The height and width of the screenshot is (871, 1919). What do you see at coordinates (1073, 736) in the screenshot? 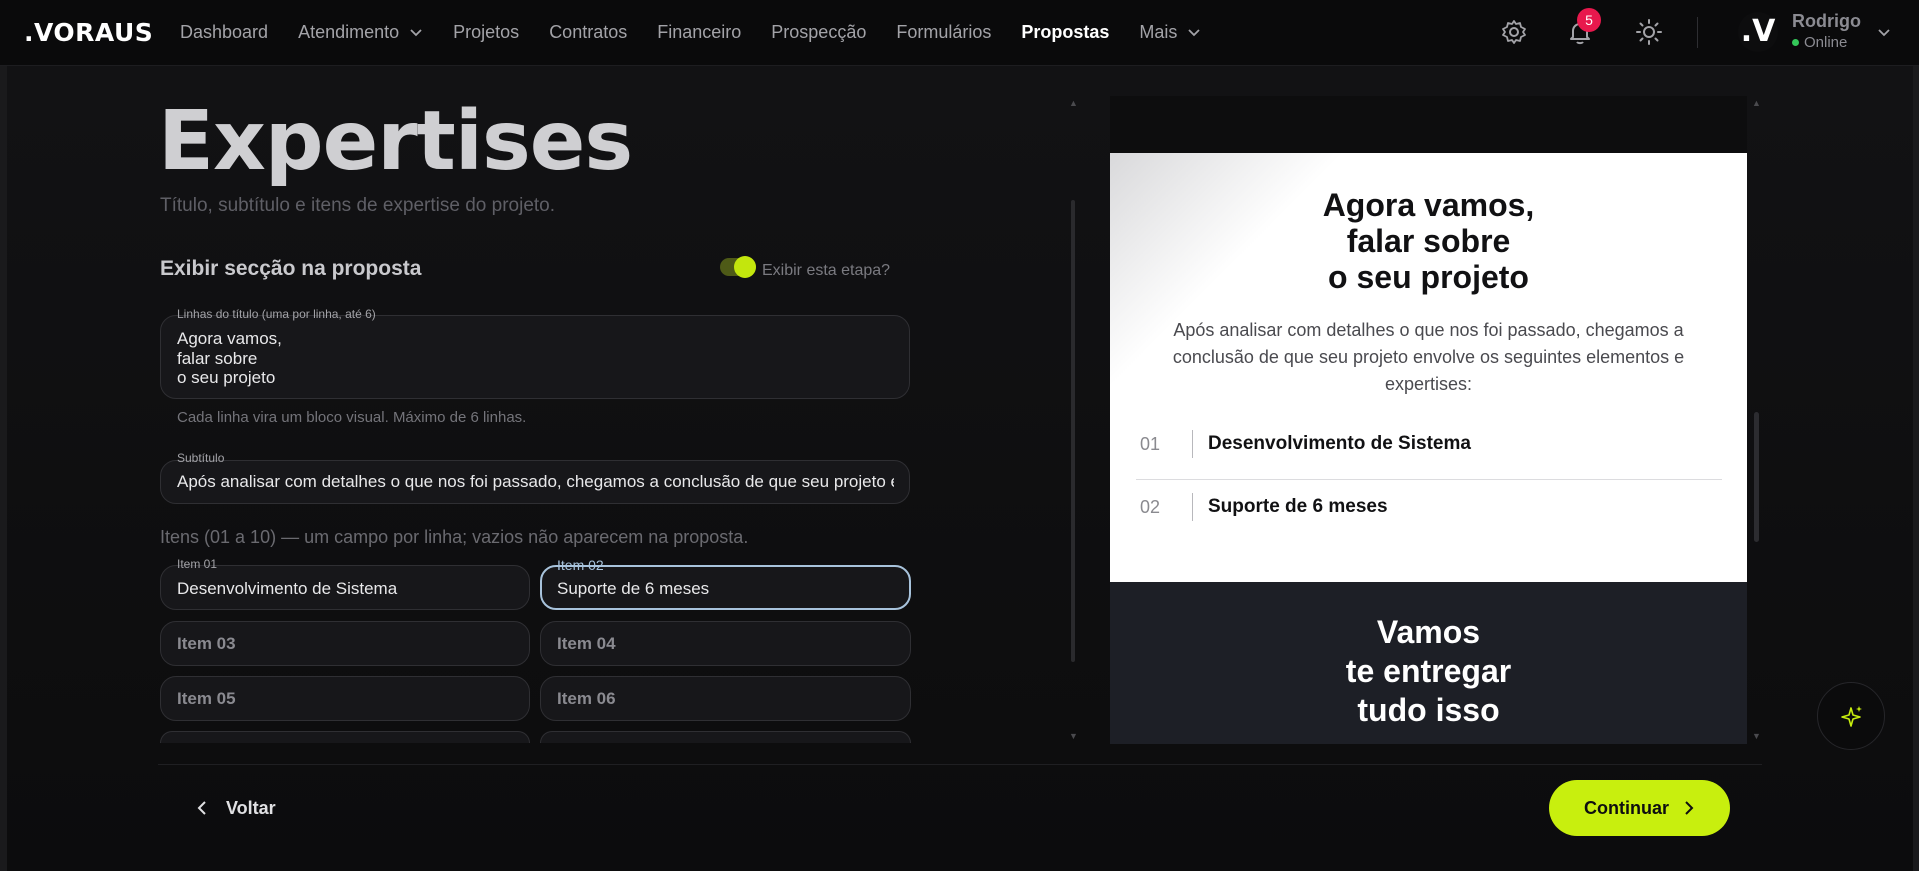
I see `scroll-down-arrow-icon: ▼` at bounding box center [1073, 736].